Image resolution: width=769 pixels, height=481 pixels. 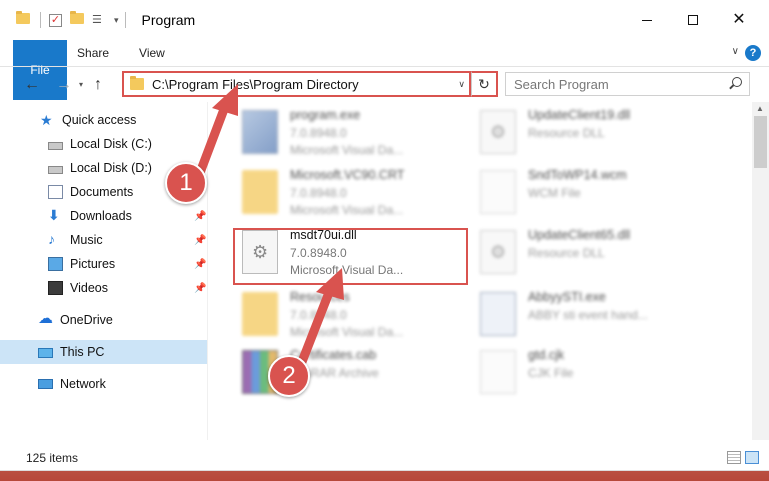 What do you see at coordinates (102, 192) in the screenshot?
I see `sidebar-item-label: Documents` at bounding box center [102, 192].